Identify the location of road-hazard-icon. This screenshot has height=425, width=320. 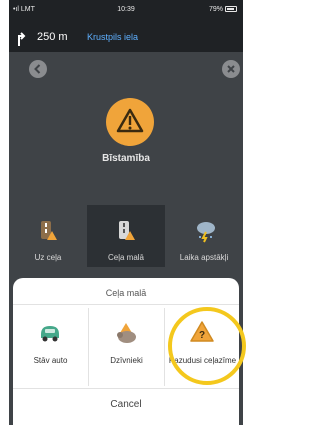
(49, 230).